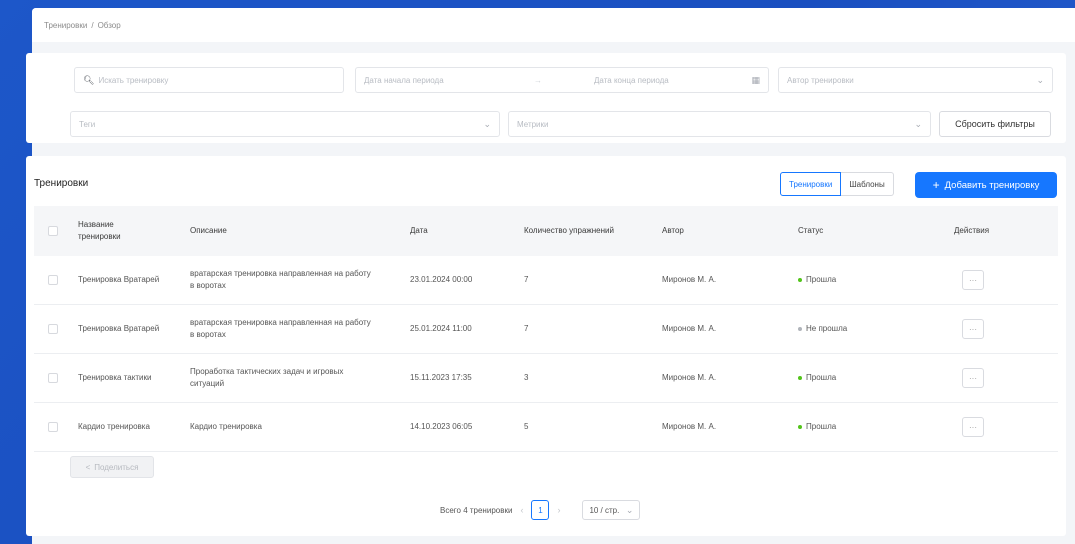  I want to click on metrics-select: Метрики ⌄, so click(719, 124).